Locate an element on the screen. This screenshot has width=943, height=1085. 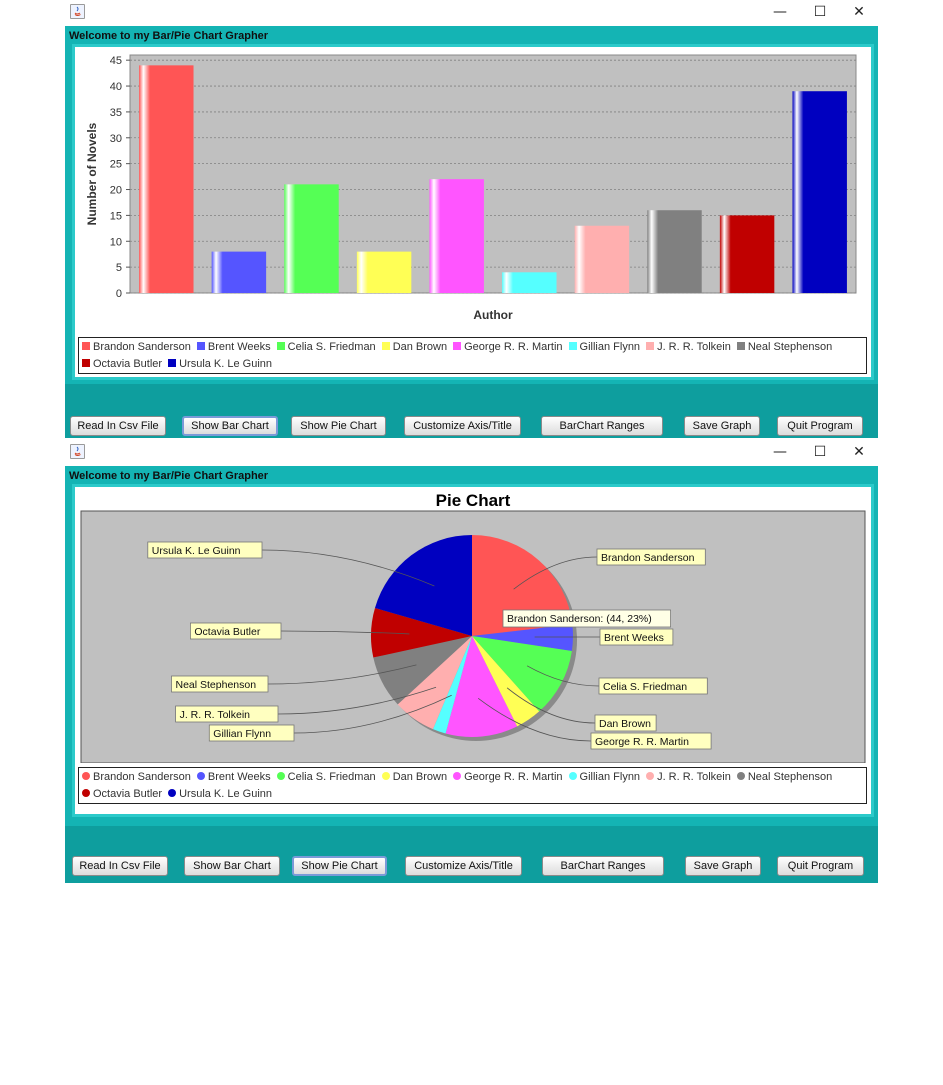
bar-dan-brown is located at coordinates (384, 272).